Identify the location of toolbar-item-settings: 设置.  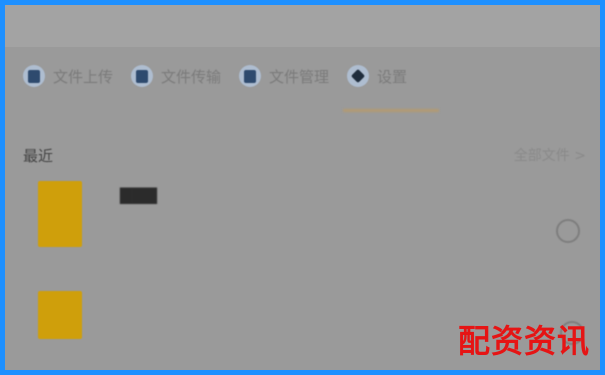
(377, 76).